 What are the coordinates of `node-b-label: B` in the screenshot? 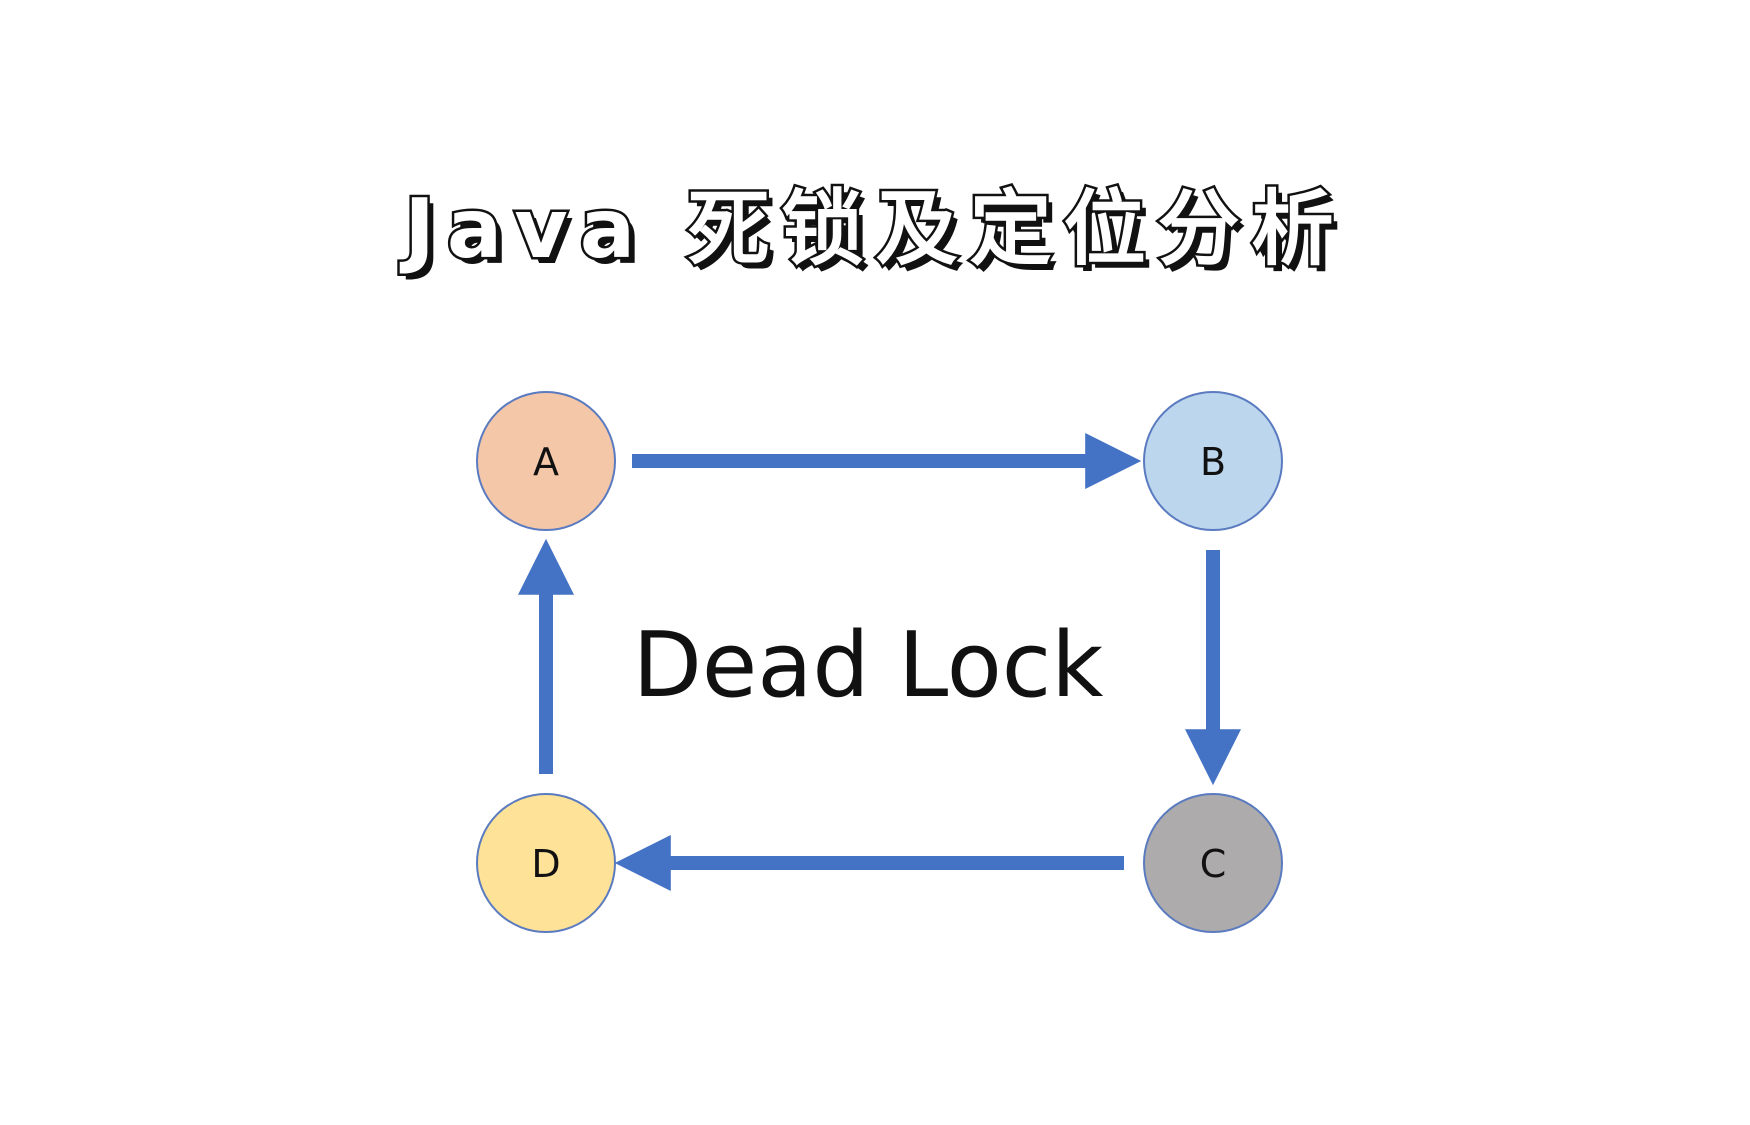 It's located at (1213, 462).